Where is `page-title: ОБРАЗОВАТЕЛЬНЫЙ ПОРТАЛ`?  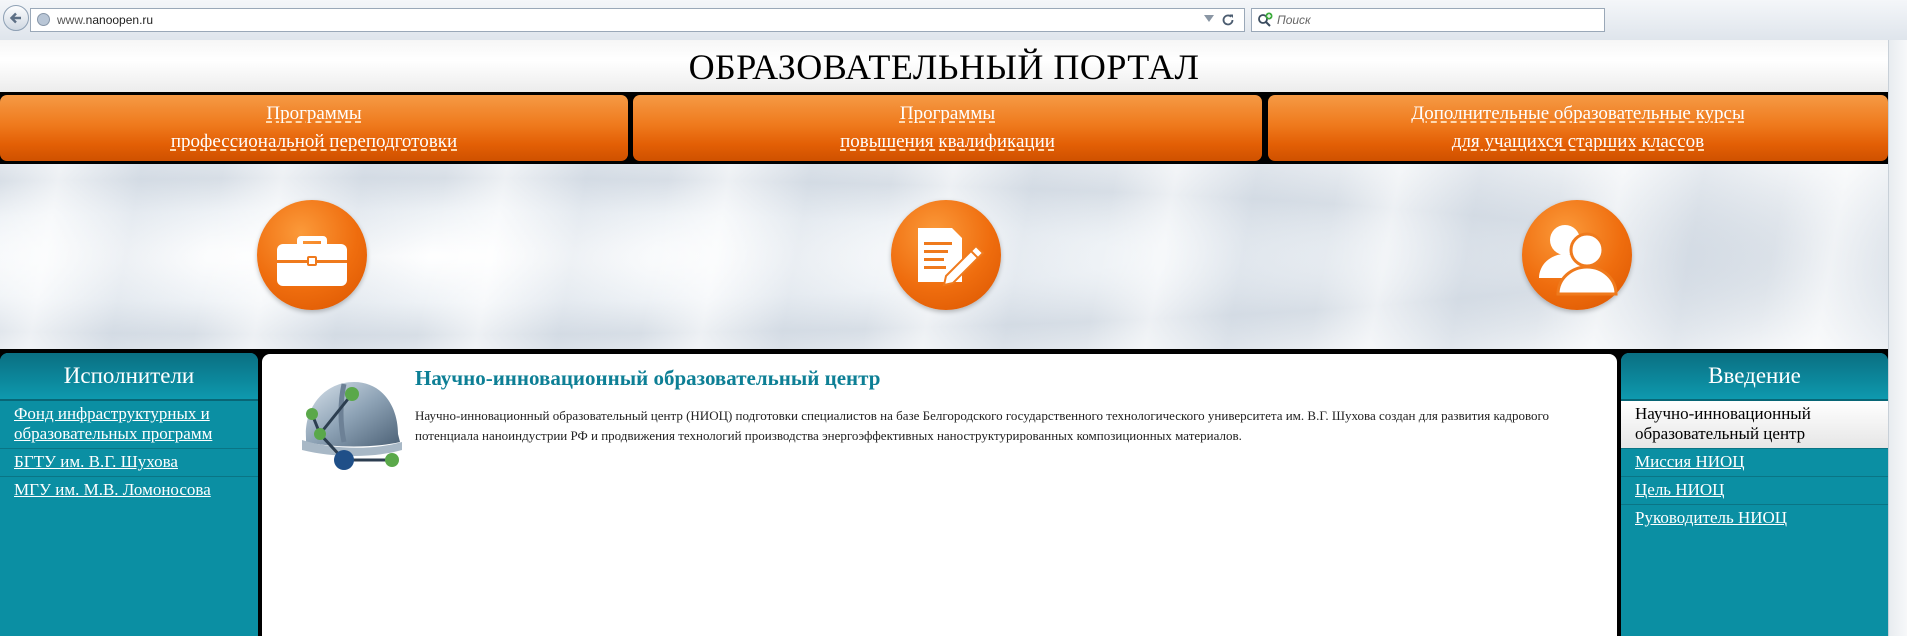
page-title: ОБРАЗОВАТЕЛЬНЫЙ ПОРТАЛ is located at coordinates (944, 67).